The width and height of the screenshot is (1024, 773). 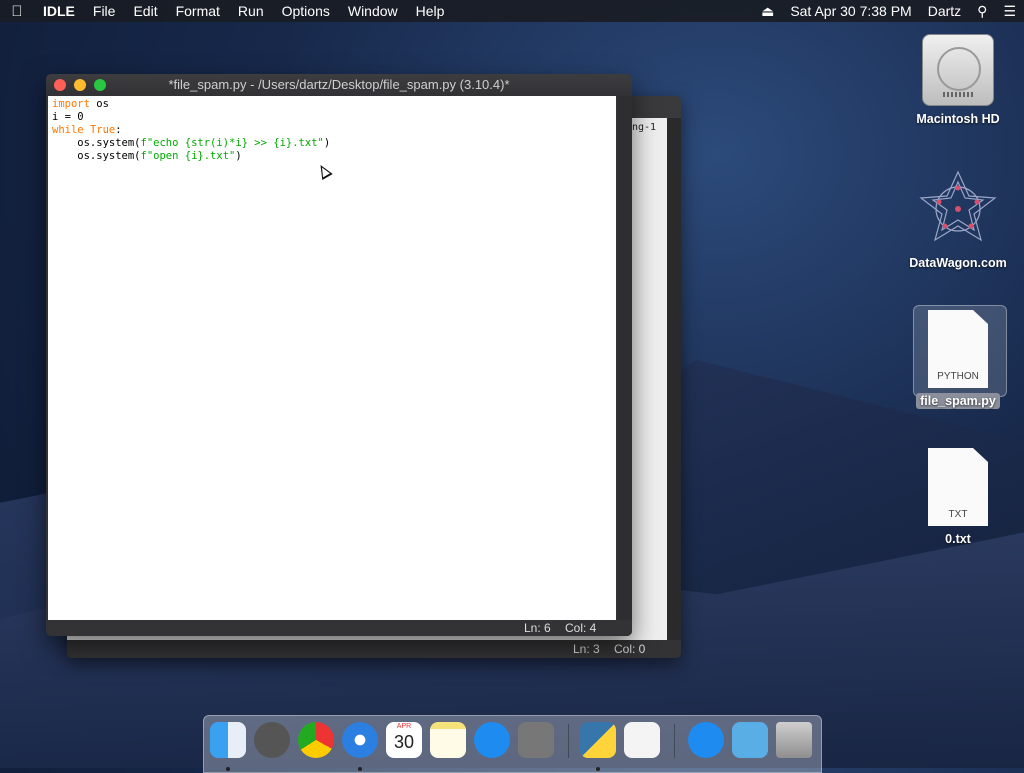 What do you see at coordinates (706, 740) in the screenshot?
I see `app-store-folder-icon` at bounding box center [706, 740].